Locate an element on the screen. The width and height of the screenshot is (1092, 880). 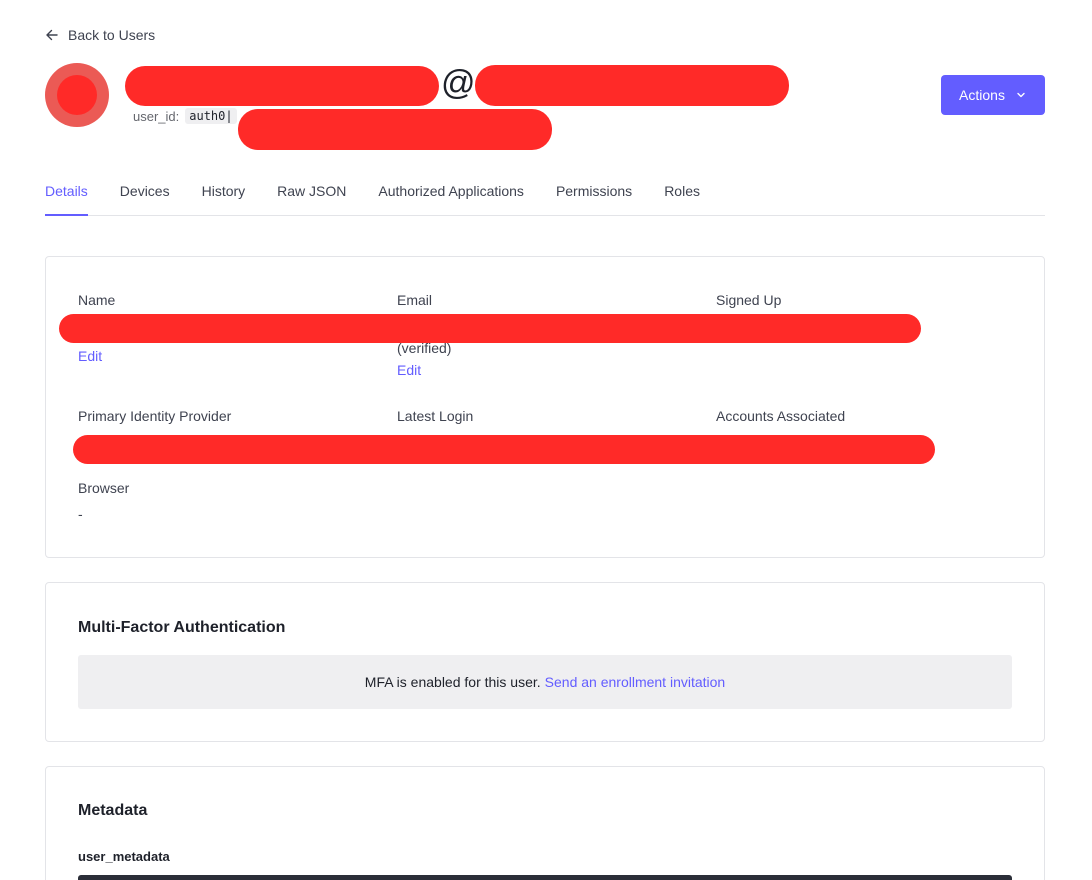
mfa-title: Multi-Factor Authentication is located at coordinates (182, 627).